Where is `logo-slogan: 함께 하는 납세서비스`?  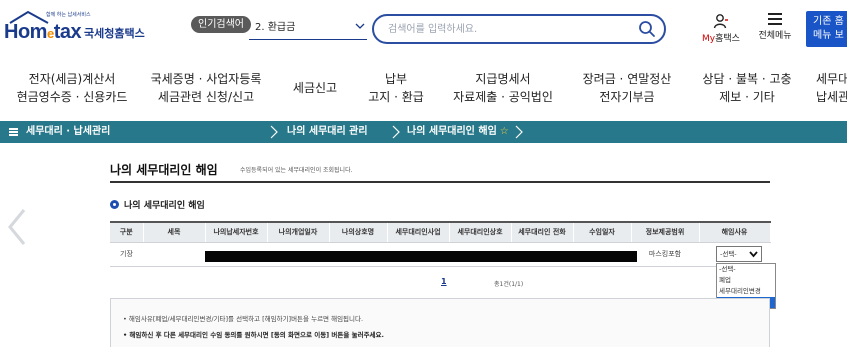
logo-slogan: 함께 하는 납세서비스 is located at coordinates (68, 15).